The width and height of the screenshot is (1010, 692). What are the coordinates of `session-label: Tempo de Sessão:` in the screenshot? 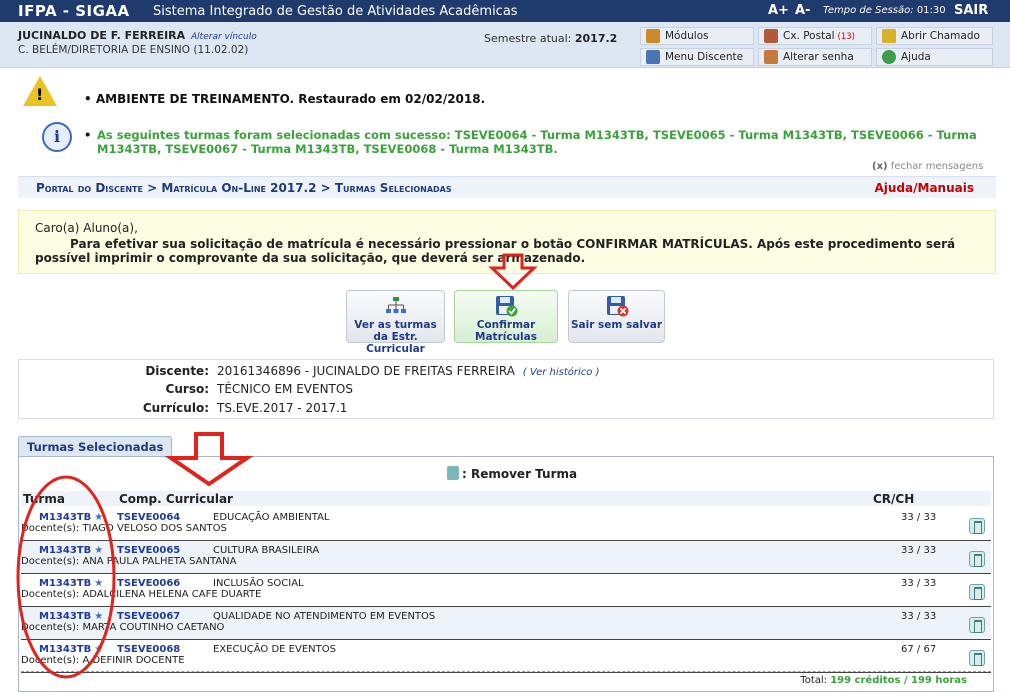 It's located at (868, 10).